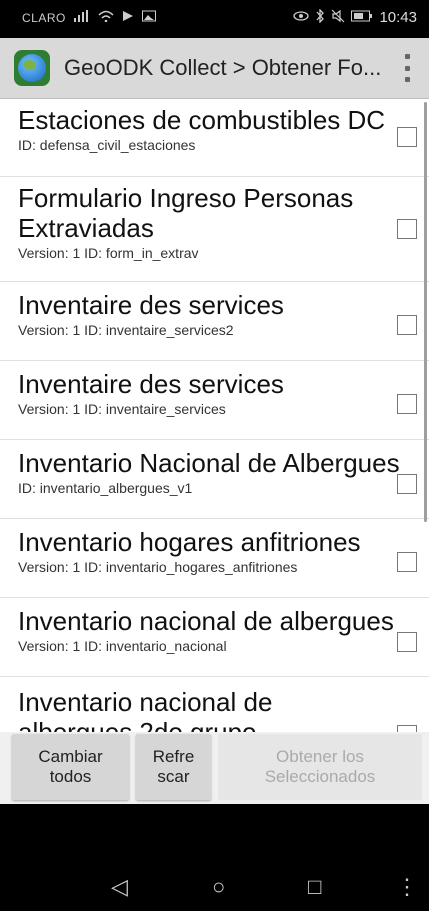 This screenshot has width=429, height=911. Describe the element at coordinates (320, 767) in the screenshot. I see `get-selected-button: Obtener los Seleccionados` at that location.